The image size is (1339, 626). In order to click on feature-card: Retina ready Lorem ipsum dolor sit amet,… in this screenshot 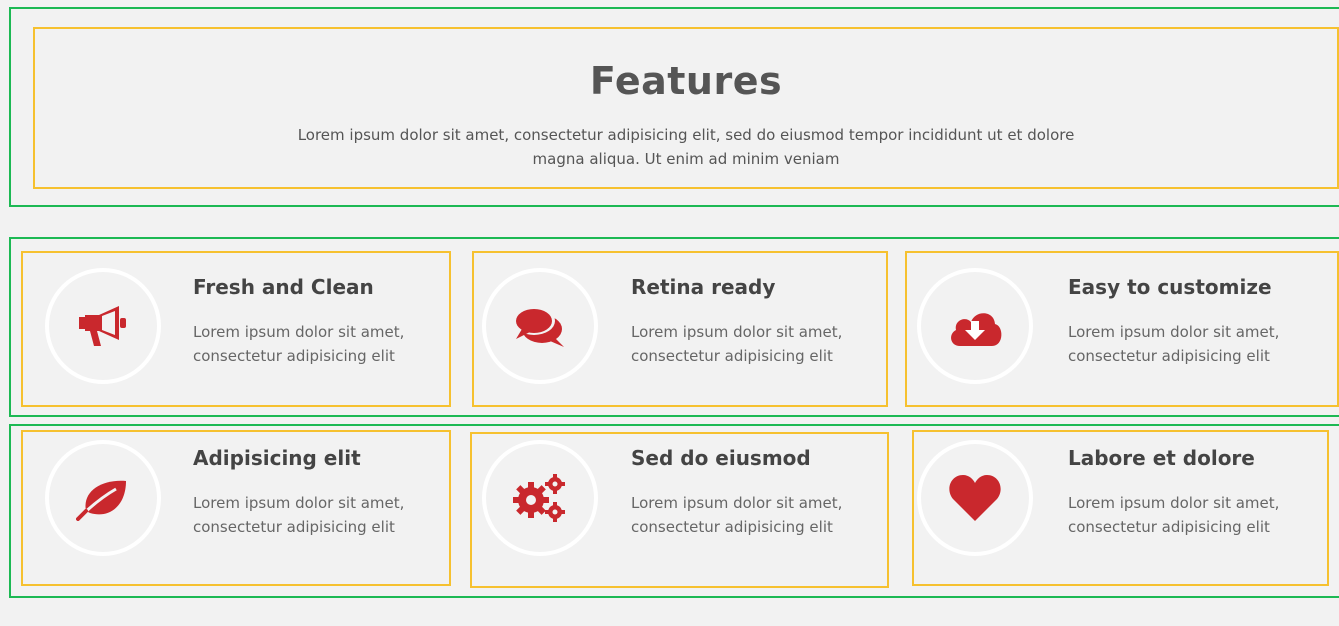, I will do `click(680, 329)`.